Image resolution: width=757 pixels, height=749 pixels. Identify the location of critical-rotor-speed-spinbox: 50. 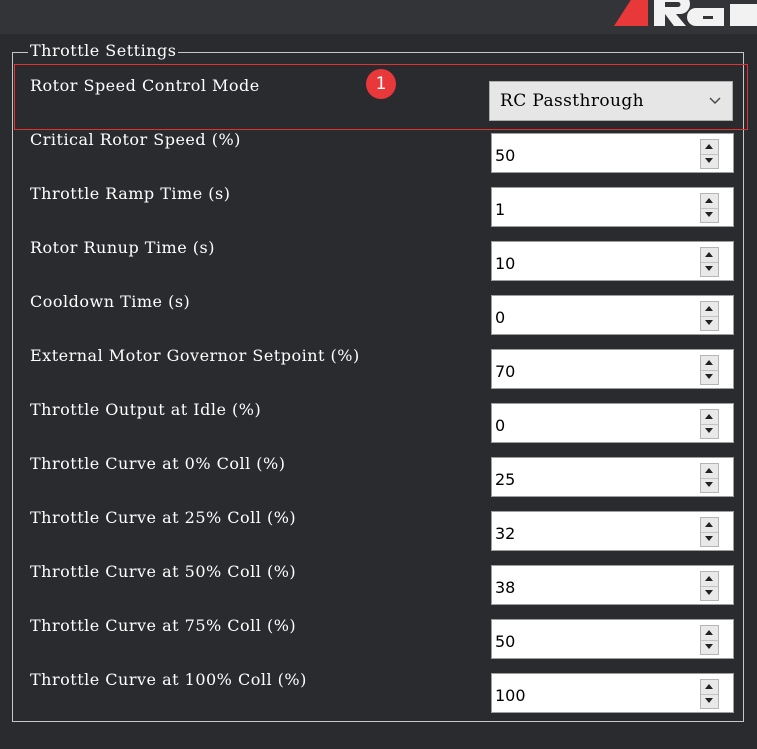
(612, 153).